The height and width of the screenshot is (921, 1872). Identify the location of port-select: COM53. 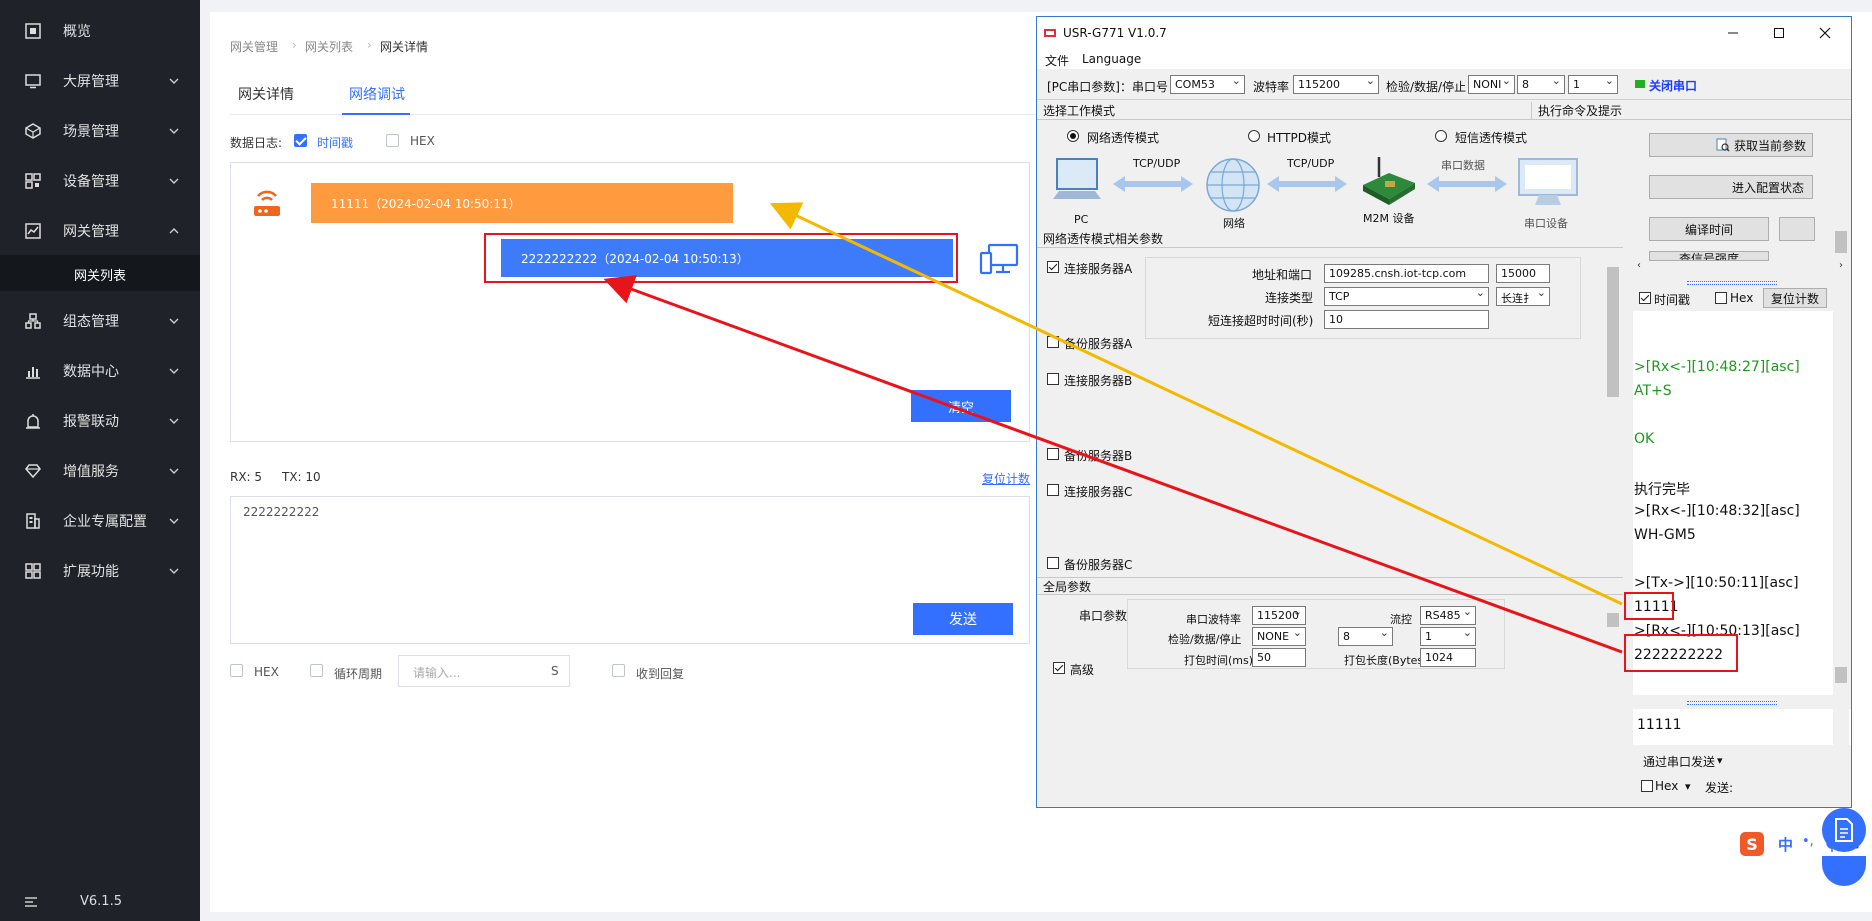
(1207, 84).